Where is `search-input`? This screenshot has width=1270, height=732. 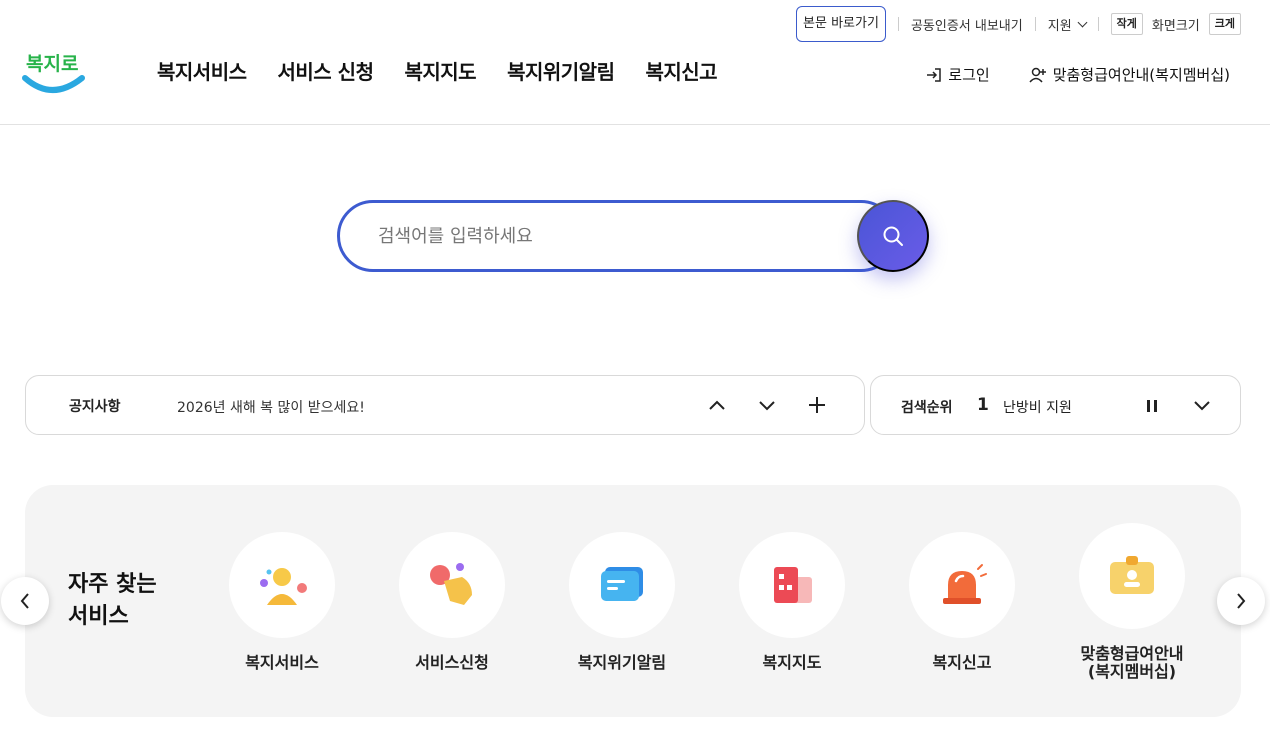
search-input is located at coordinates (608, 236).